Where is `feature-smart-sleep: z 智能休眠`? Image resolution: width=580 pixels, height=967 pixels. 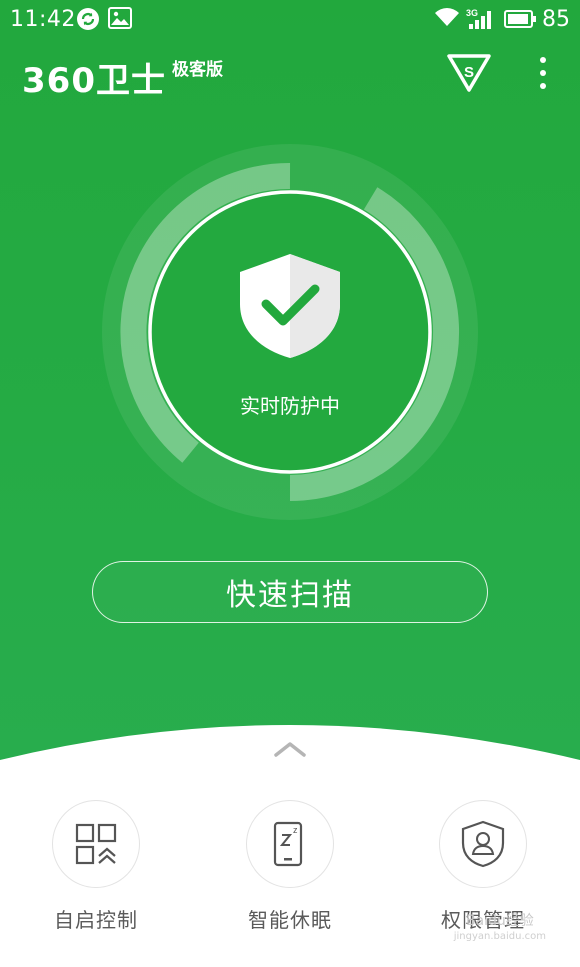 feature-smart-sleep: z 智能休眠 is located at coordinates (290, 866).